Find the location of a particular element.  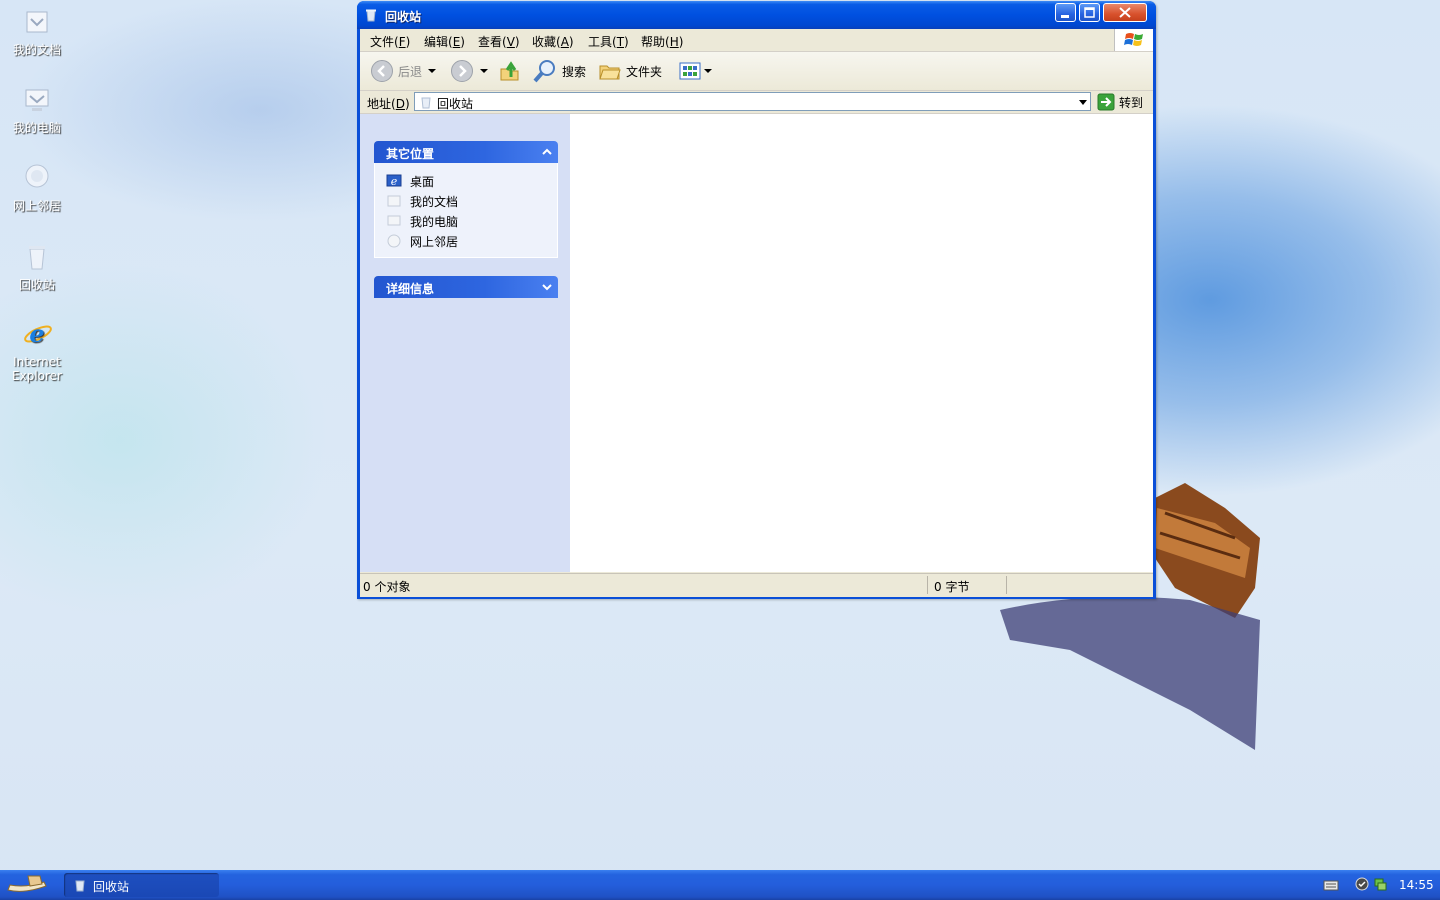

status-size: 0 字节 is located at coordinates (952, 587).